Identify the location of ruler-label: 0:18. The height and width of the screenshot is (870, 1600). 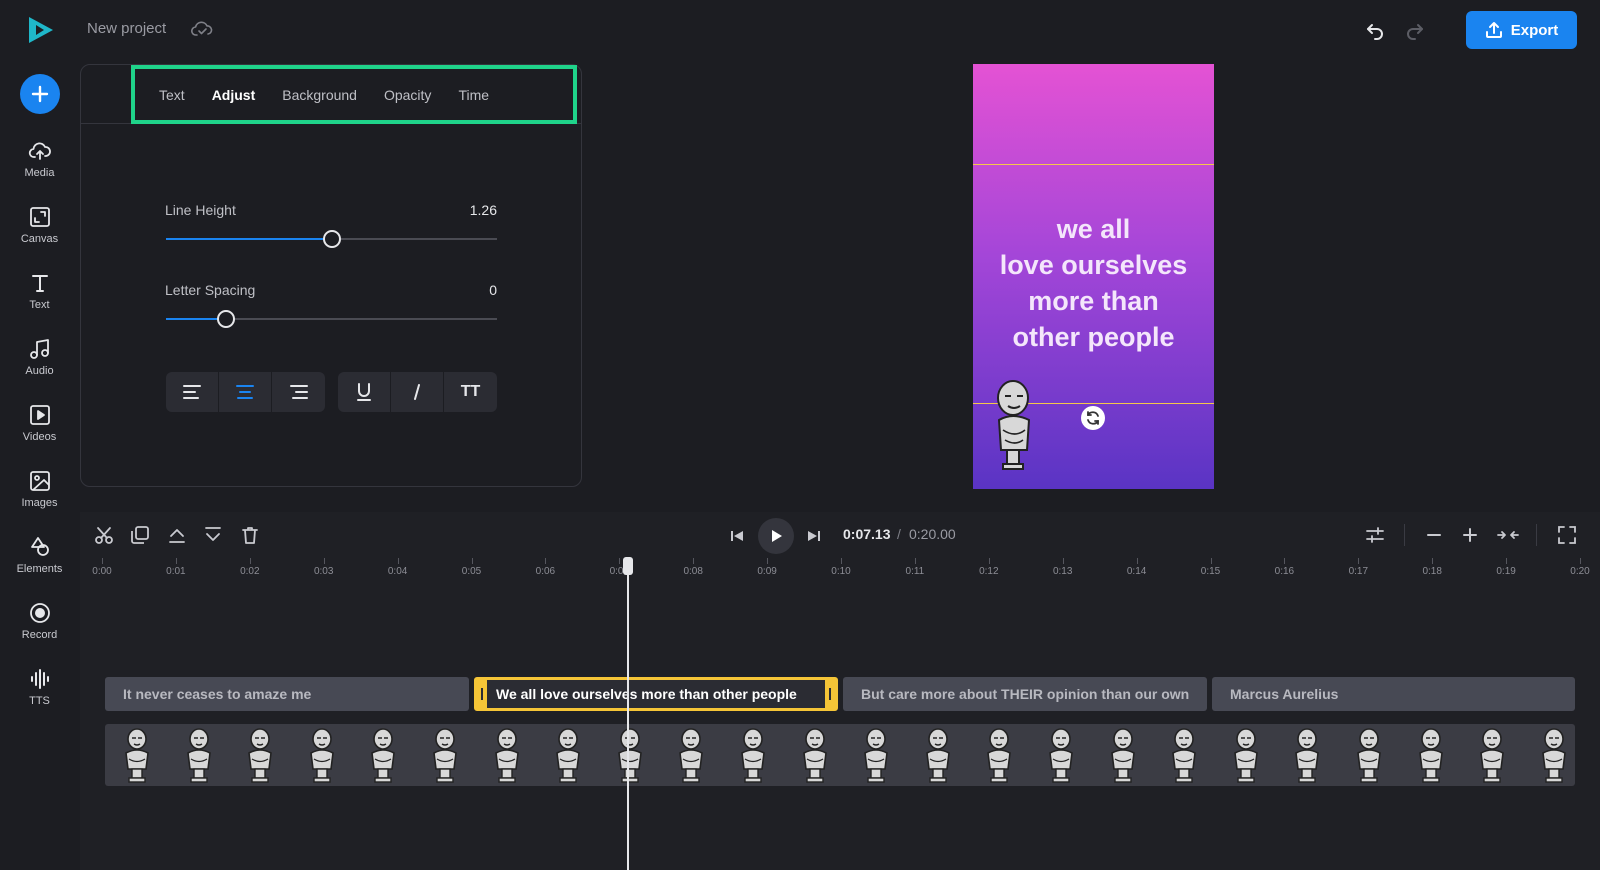
(1432, 571).